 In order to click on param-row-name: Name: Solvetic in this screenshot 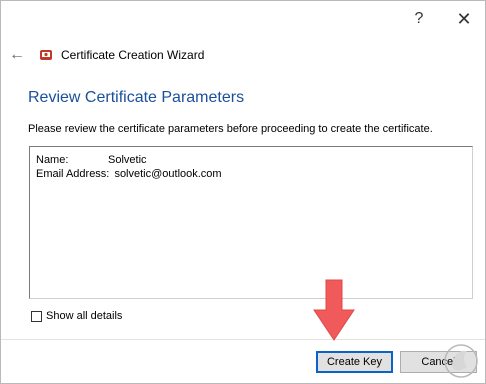, I will do `click(91, 160)`.